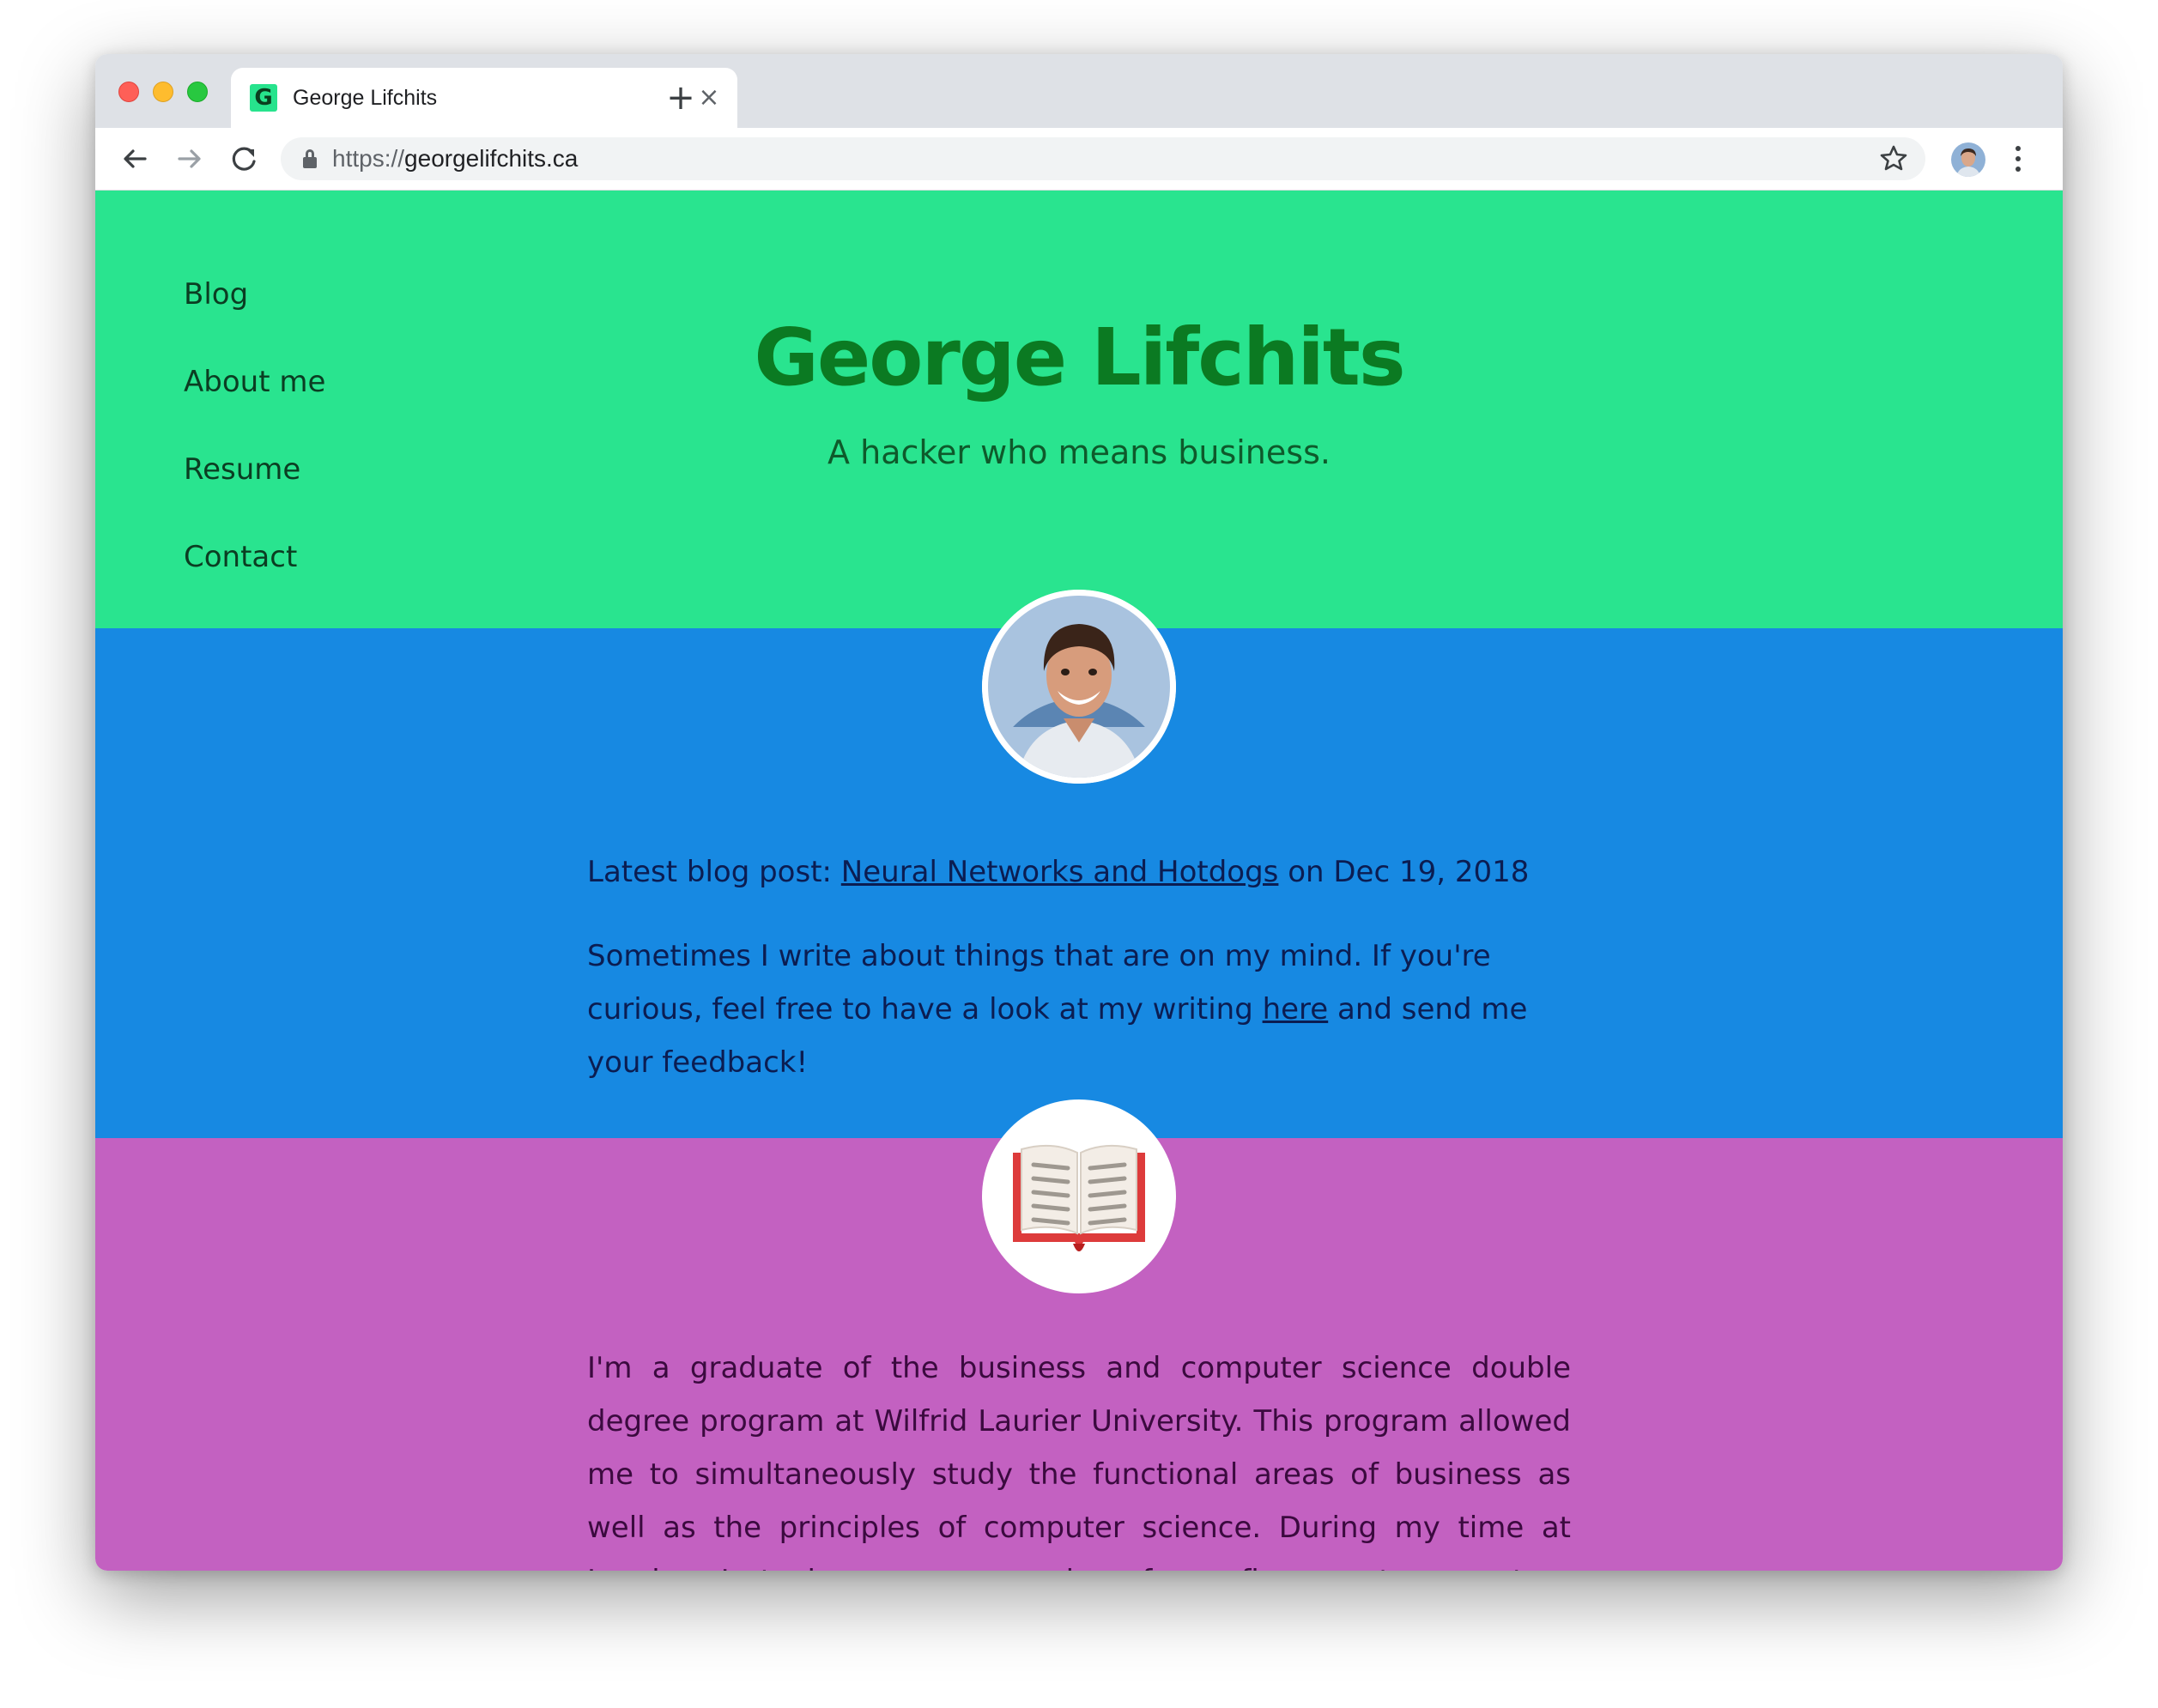 This screenshot has width=2158, height=1708. Describe the element at coordinates (255, 557) in the screenshot. I see `nav-contact-link: Contact` at that location.